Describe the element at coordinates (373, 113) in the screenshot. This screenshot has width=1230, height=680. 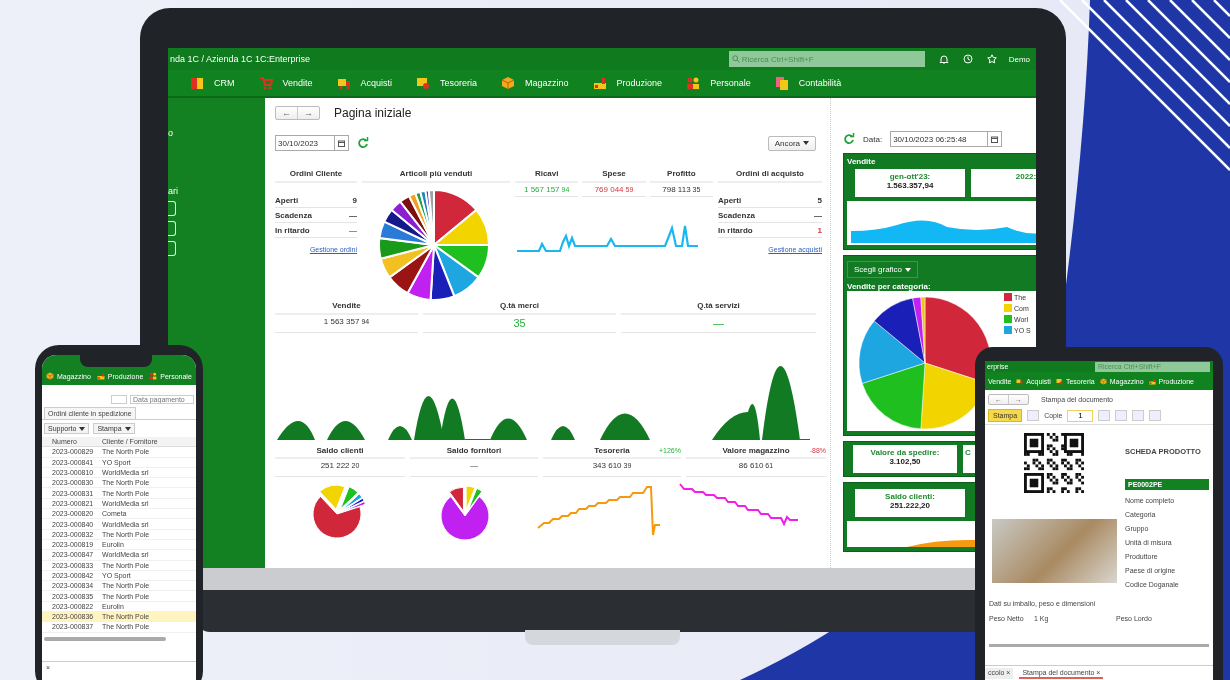
I see `page-title: Pagina iniziale` at that location.